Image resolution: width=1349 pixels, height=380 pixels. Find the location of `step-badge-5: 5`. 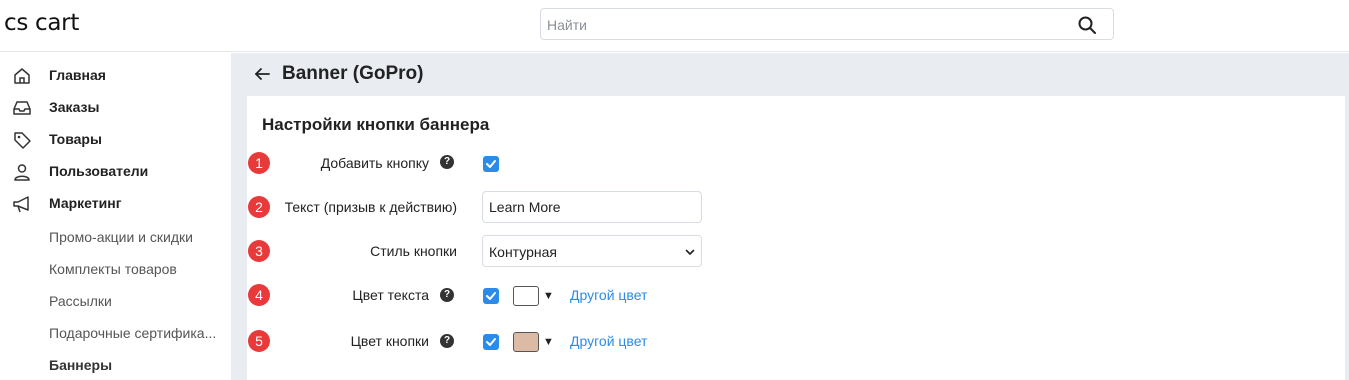

step-badge-5: 5 is located at coordinates (259, 341).